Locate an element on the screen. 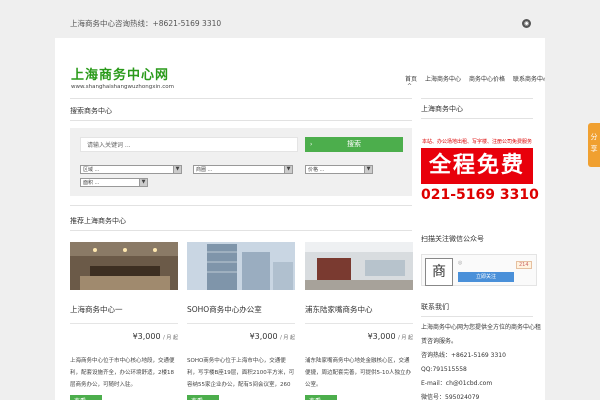 Image resolution: width=600 pixels, height=400 pixels. area-select: 商圈 ... ▼ is located at coordinates (243, 169).